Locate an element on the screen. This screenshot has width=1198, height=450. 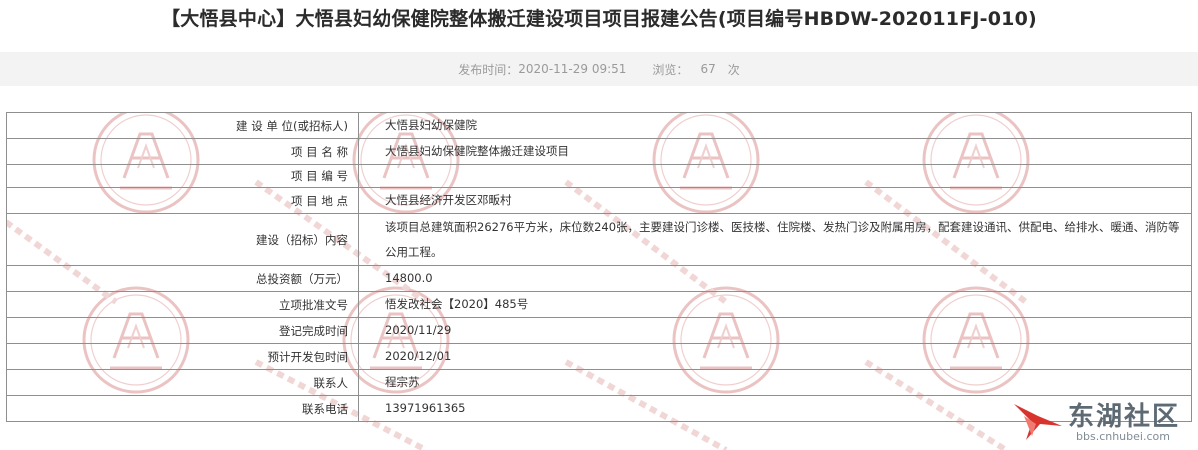
publish-time-value: 2020-11-29 09:51 is located at coordinates (572, 69).